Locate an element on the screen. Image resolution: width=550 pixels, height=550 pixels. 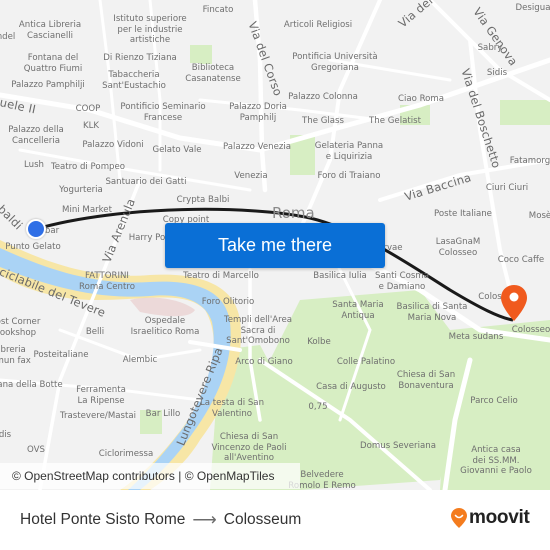
poi-label: Teatro di Pompeo is located at coordinates (88, 167).